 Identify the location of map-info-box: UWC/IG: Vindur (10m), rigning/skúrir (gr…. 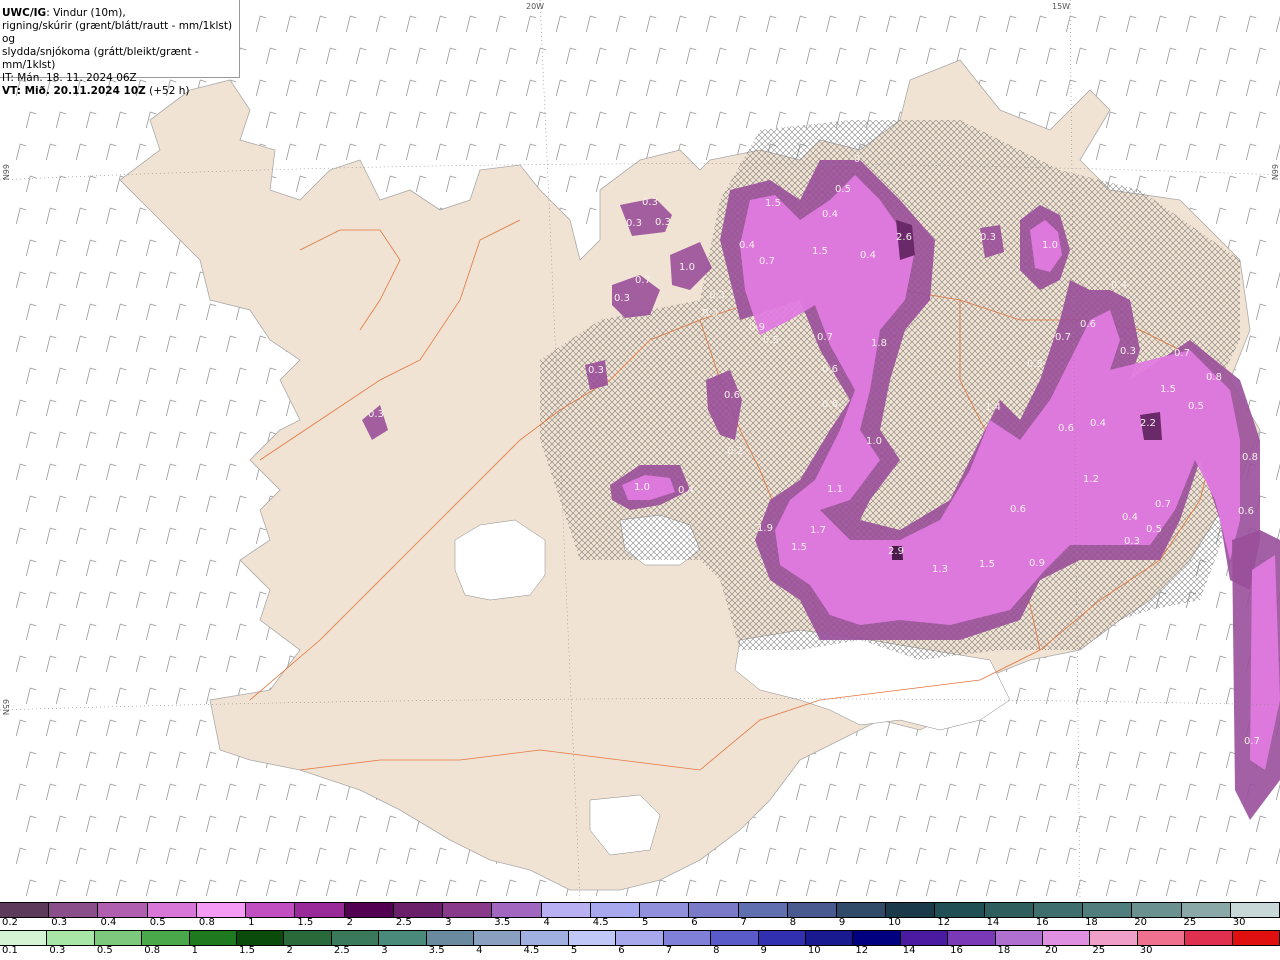
(120, 48).